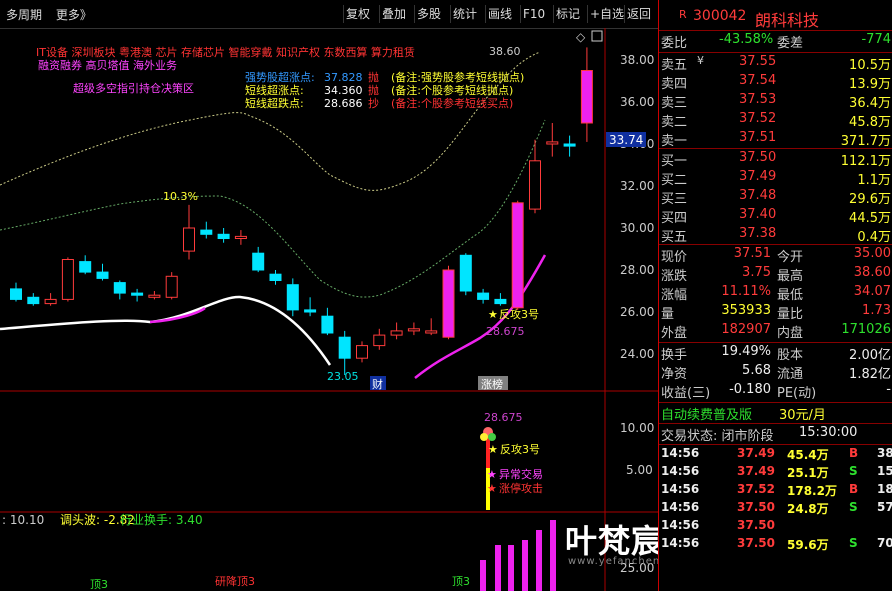 The height and width of the screenshot is (591, 892). Describe the element at coordinates (74, 15) in the screenshot. I see `more-button: 更多》` at that location.